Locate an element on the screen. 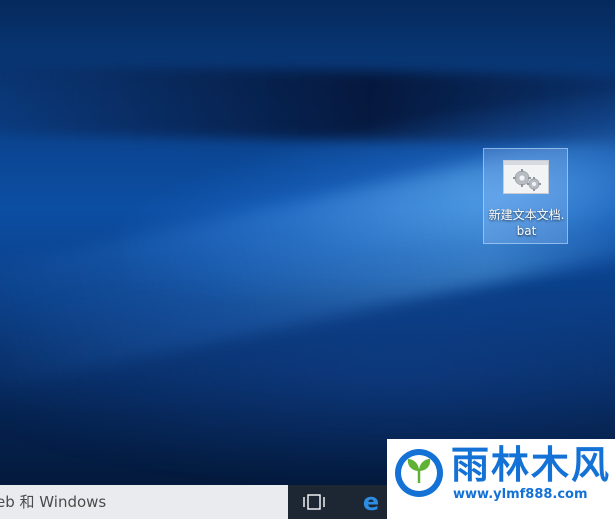  edge-icon: e is located at coordinates (371, 502).